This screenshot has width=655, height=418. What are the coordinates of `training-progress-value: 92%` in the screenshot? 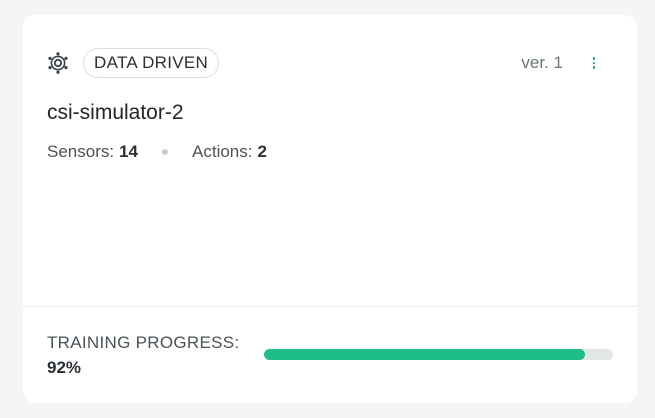 It's located at (64, 367).